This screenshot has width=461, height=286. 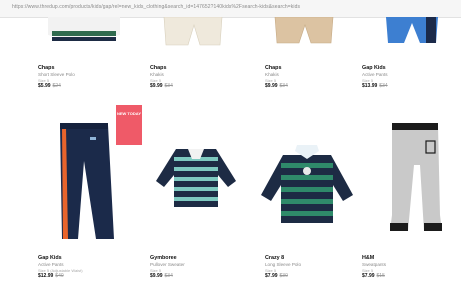 I want to click on product-card: H&M Sweatpants Size 5 $7.99 $15, so click(x=404, y=195).